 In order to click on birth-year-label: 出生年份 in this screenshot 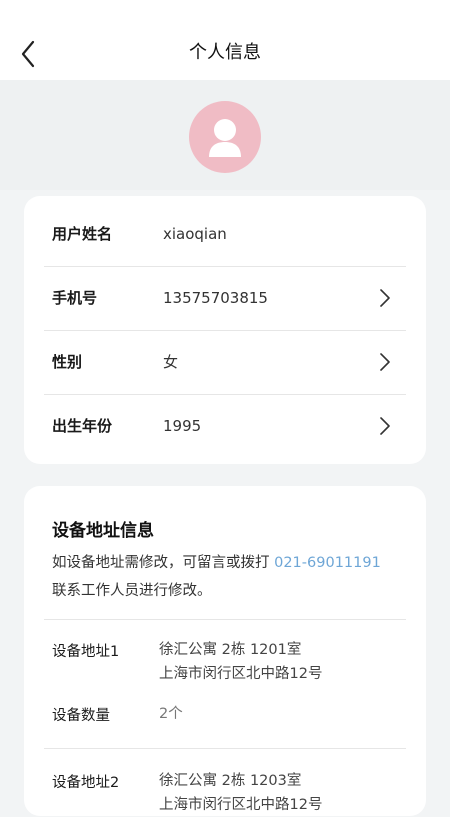, I will do `click(82, 426)`.